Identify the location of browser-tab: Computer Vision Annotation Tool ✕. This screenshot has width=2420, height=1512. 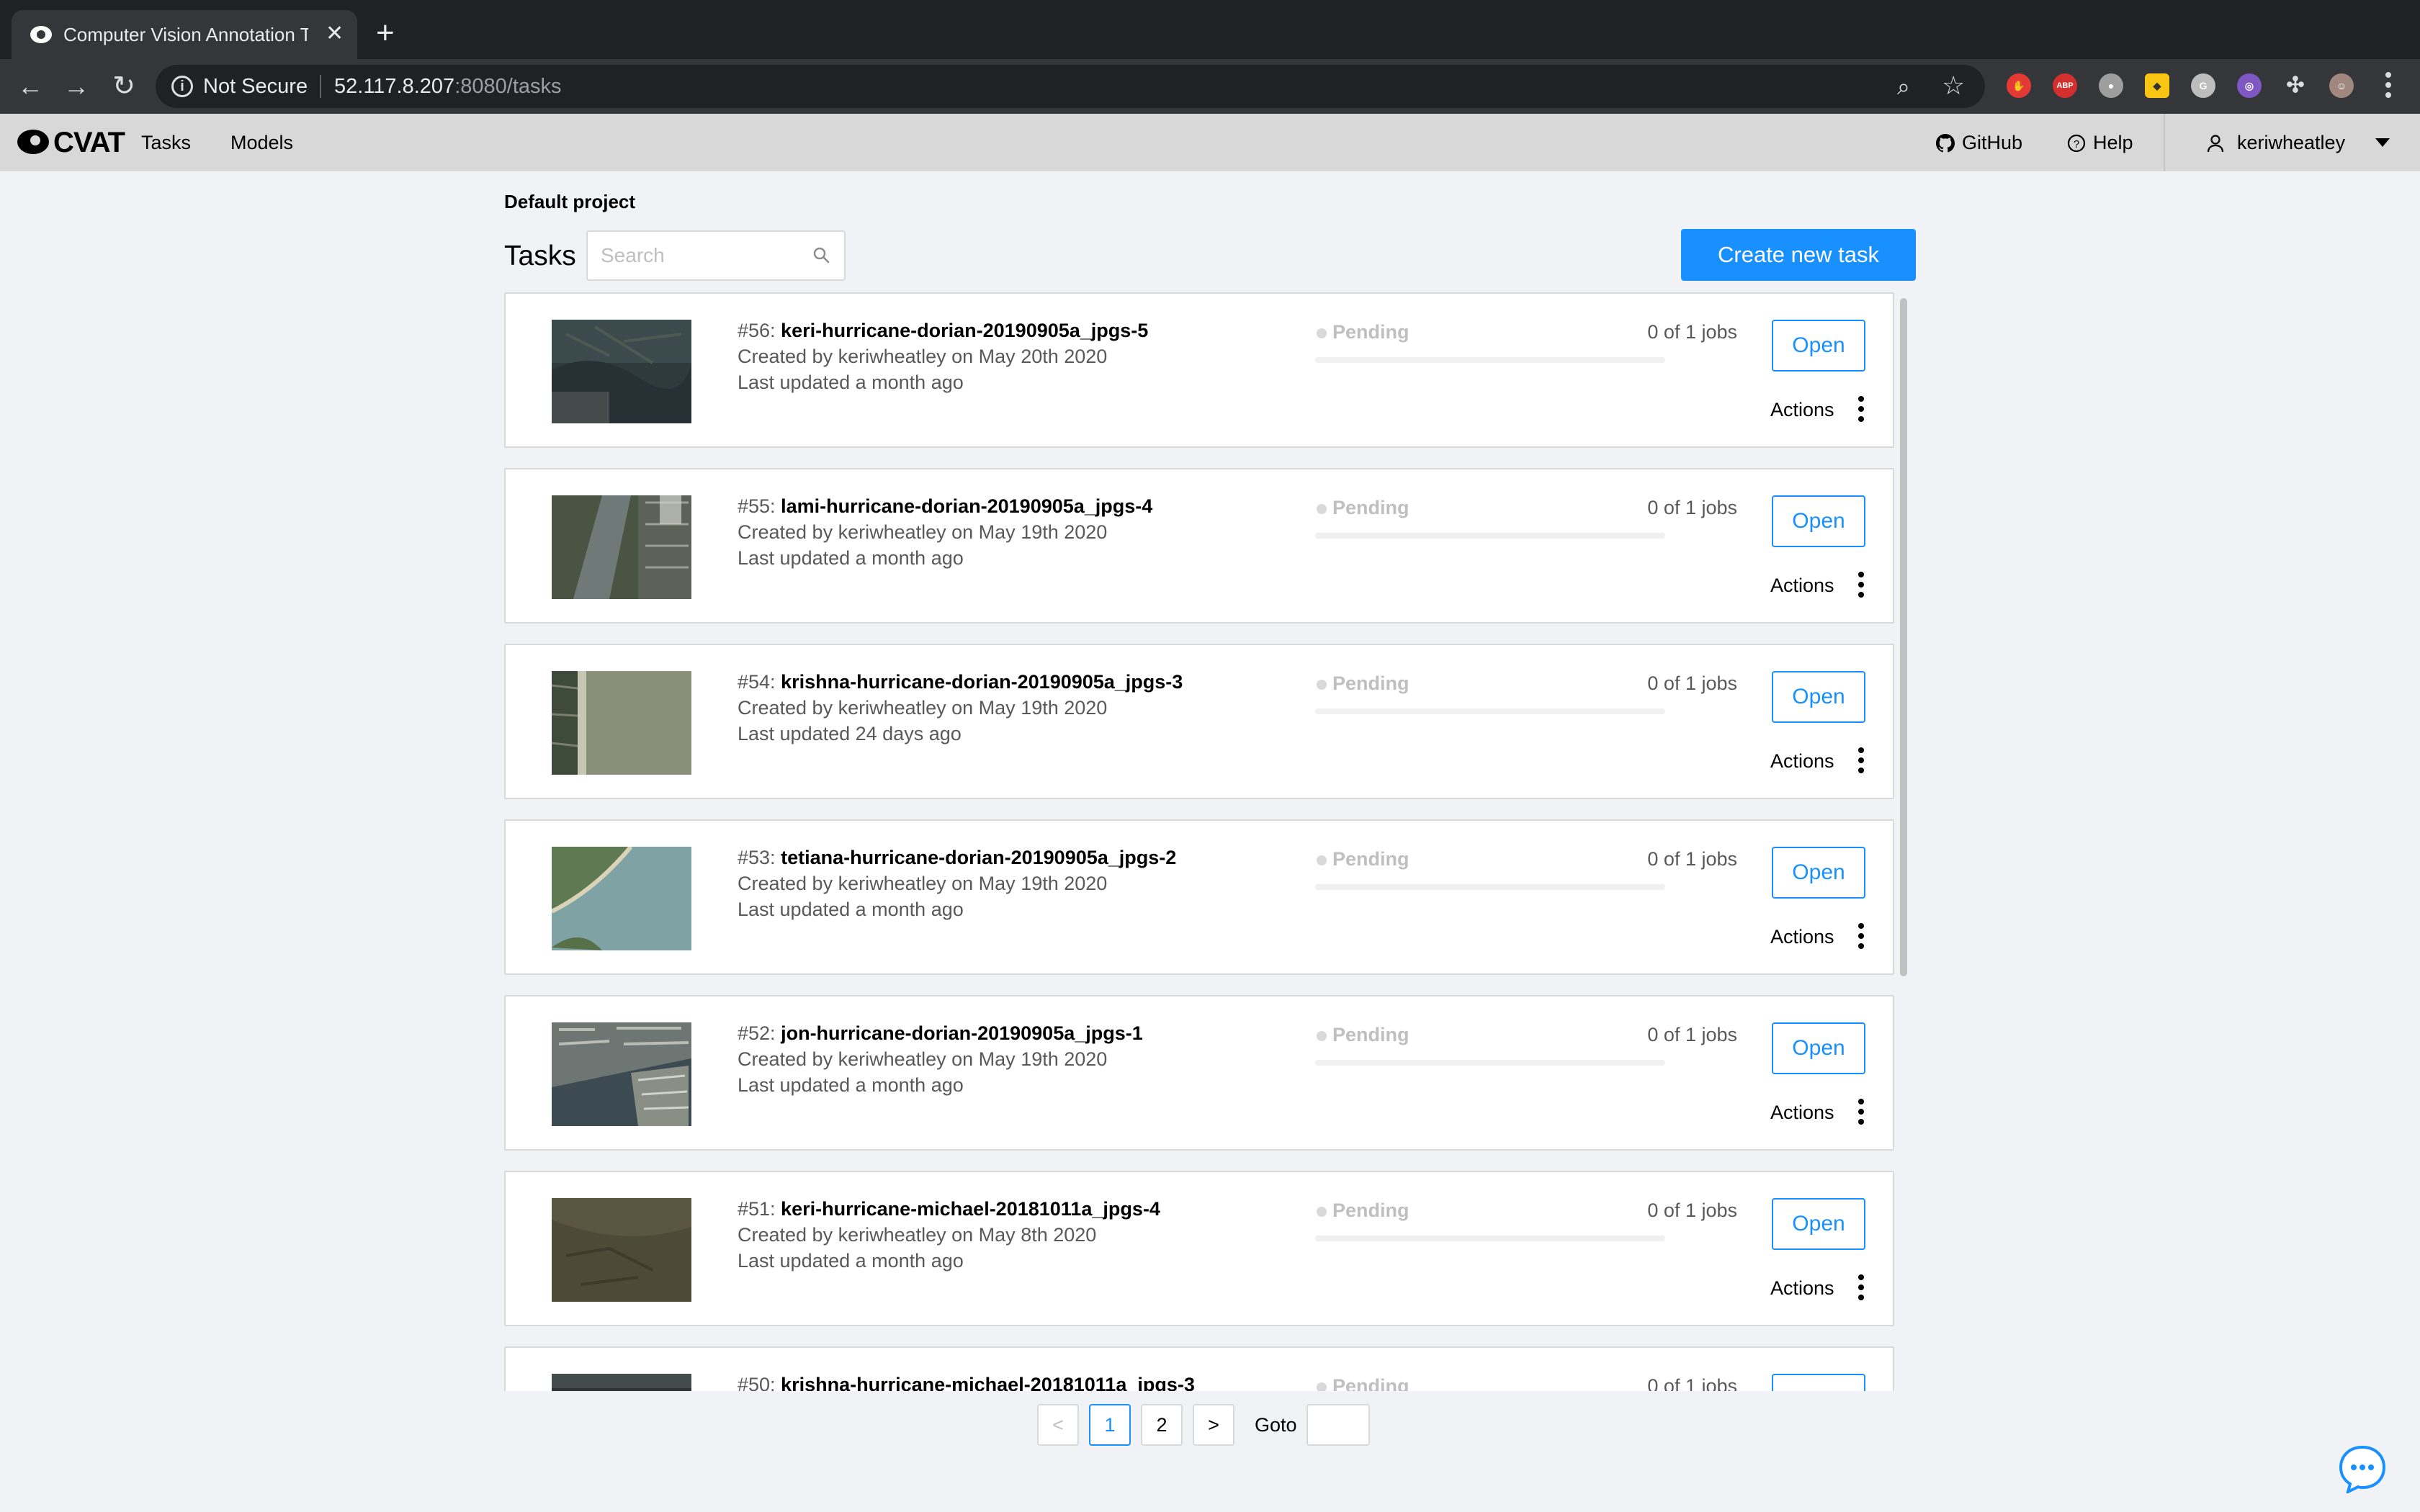
(185, 34).